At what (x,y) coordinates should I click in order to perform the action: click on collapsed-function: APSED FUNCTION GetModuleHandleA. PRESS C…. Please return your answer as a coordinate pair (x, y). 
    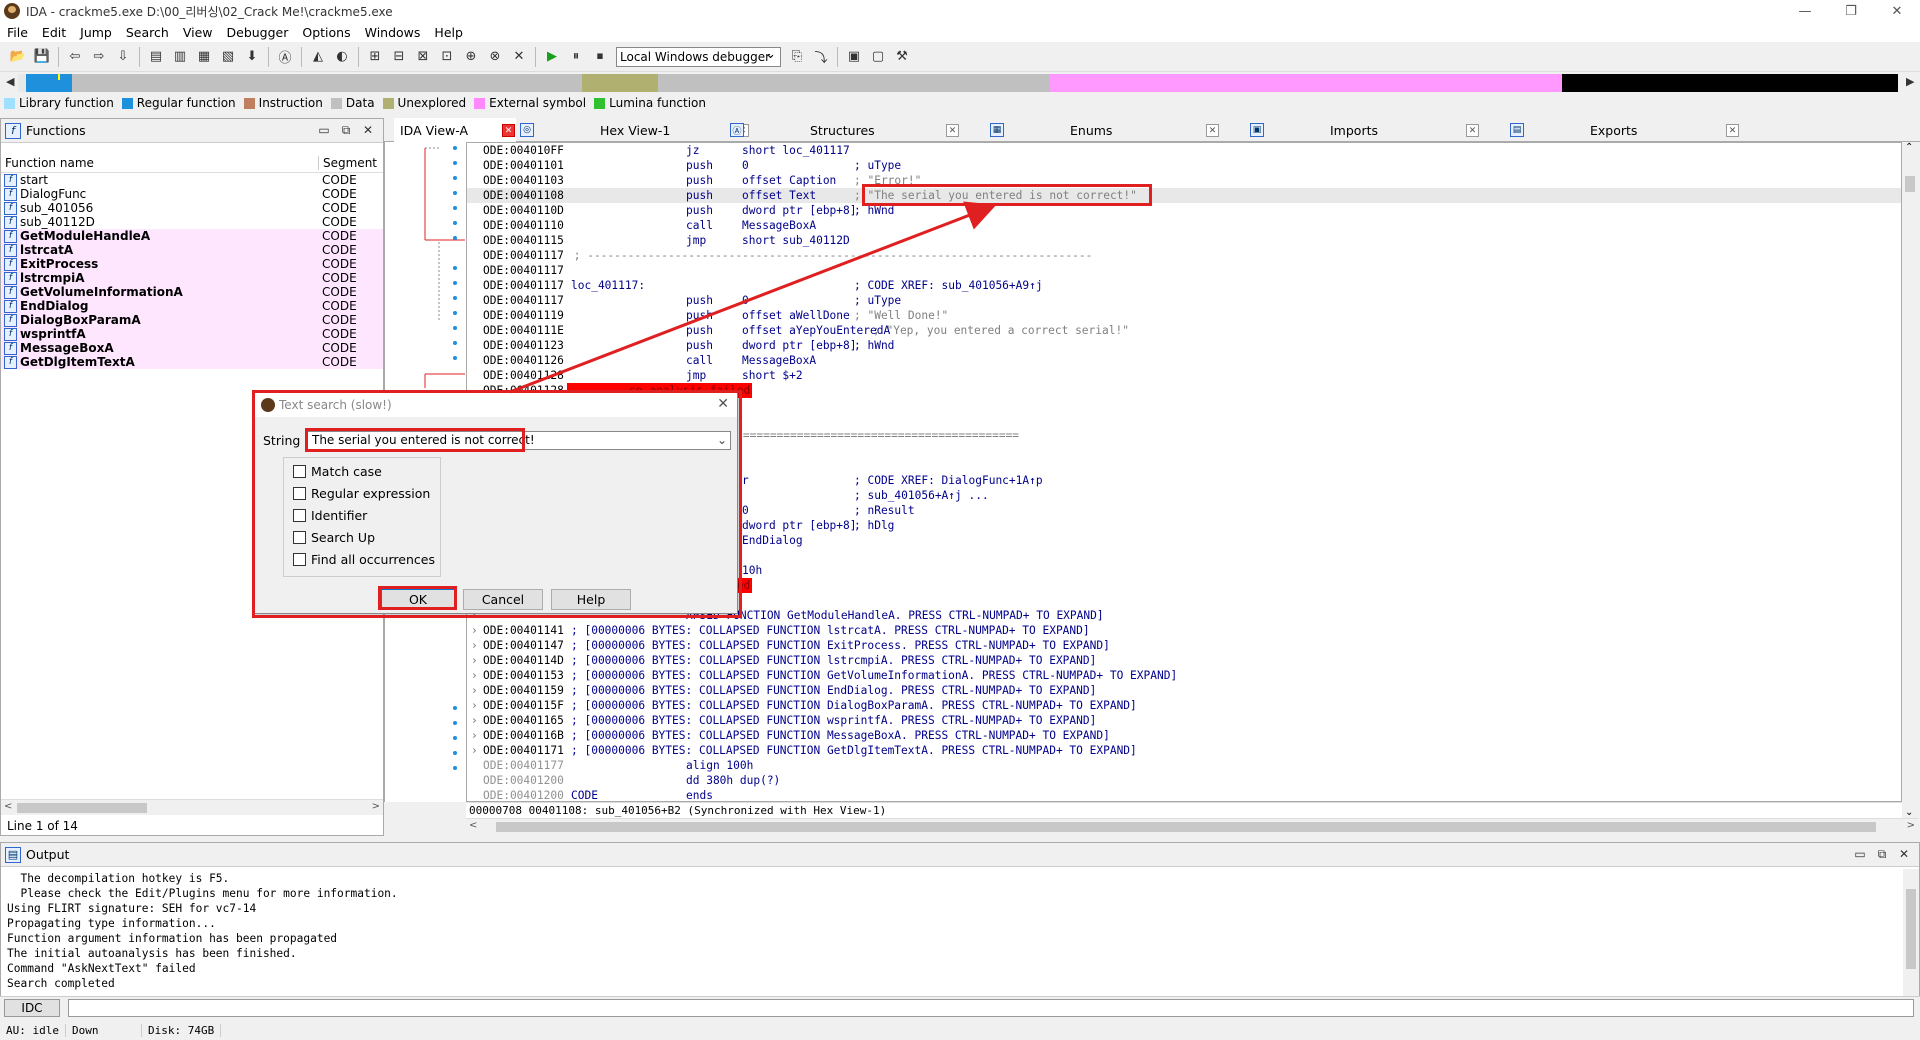
    Looking at the image, I should click on (895, 615).